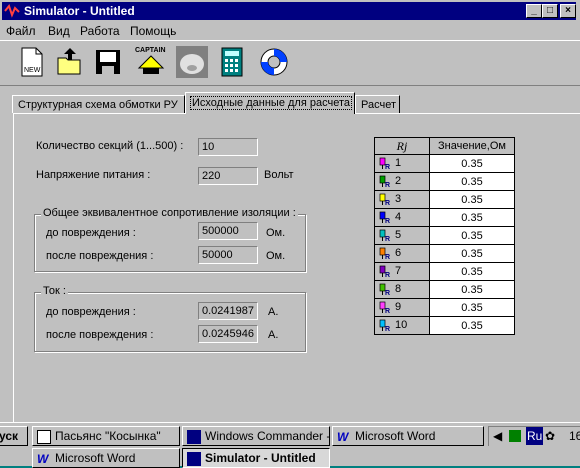 The width and height of the screenshot is (580, 468). Describe the element at coordinates (228, 311) in the screenshot. I see `current-before-field: 0.0241987` at that location.